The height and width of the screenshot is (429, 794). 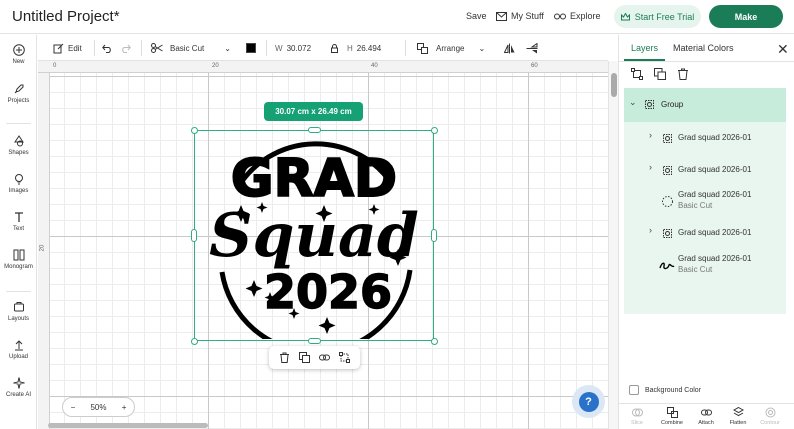 What do you see at coordinates (673, 390) in the screenshot?
I see `background-color-label: Background Color` at bounding box center [673, 390].